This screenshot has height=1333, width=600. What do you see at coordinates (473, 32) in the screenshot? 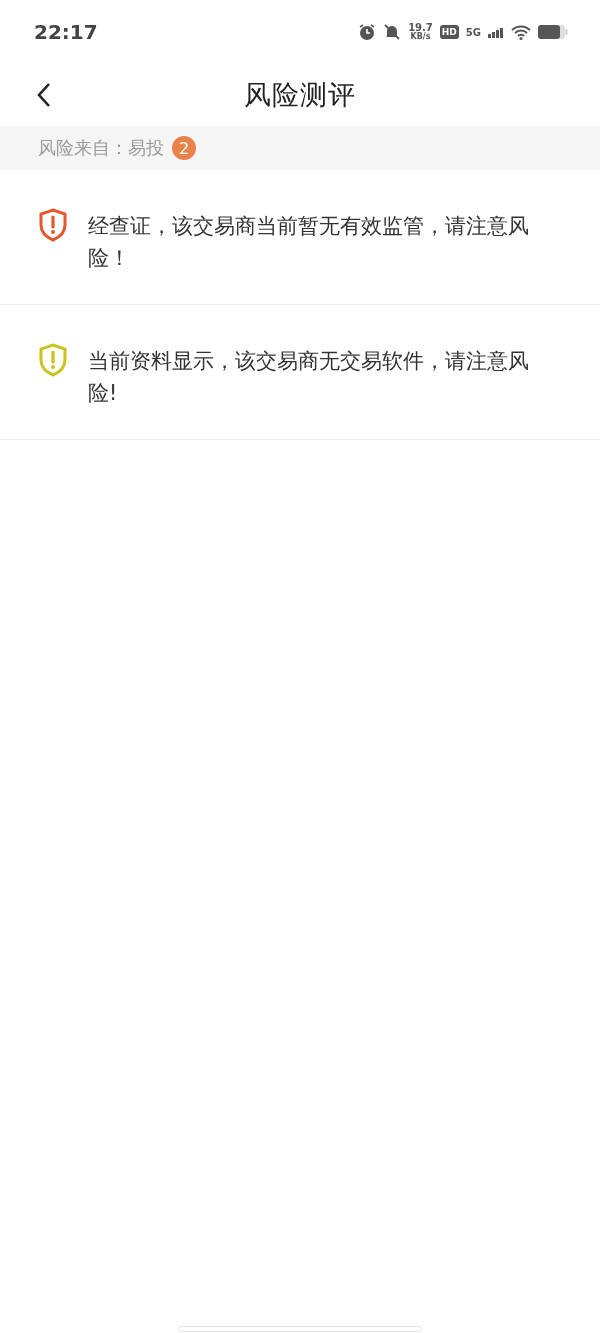
I see `network-type: 5G` at bounding box center [473, 32].